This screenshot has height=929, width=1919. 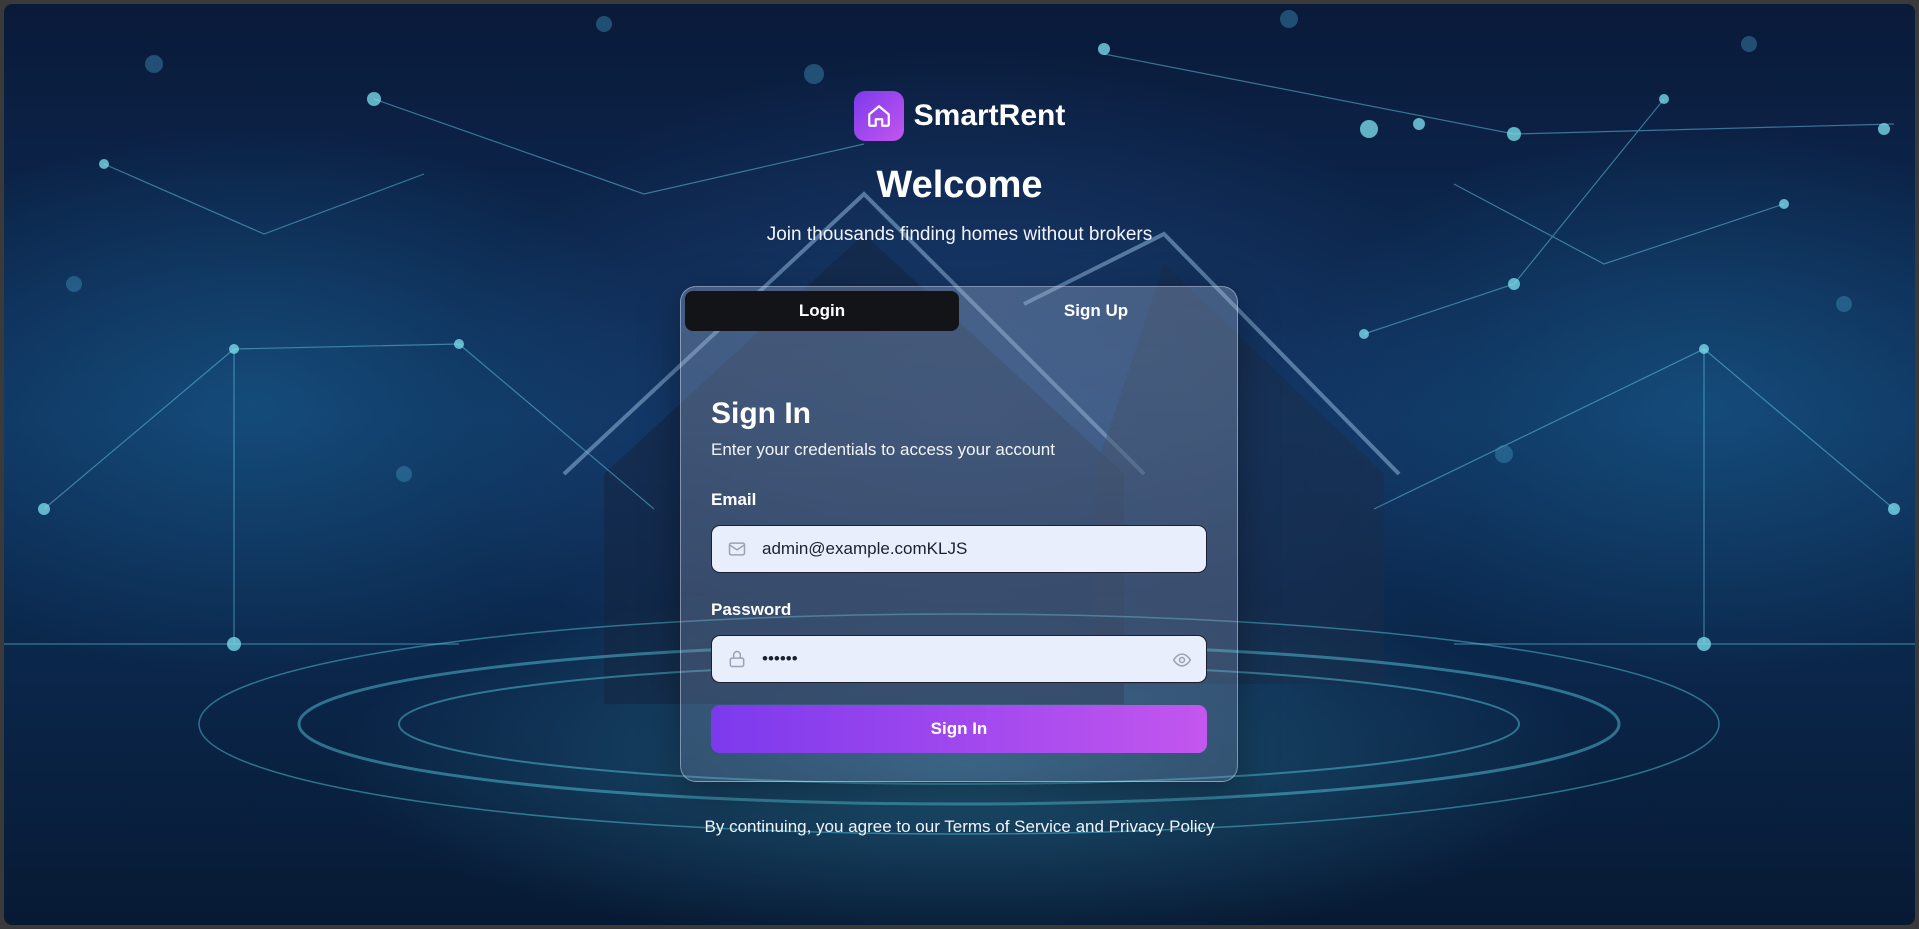 I want to click on password-field: ••••••, so click(x=959, y=659).